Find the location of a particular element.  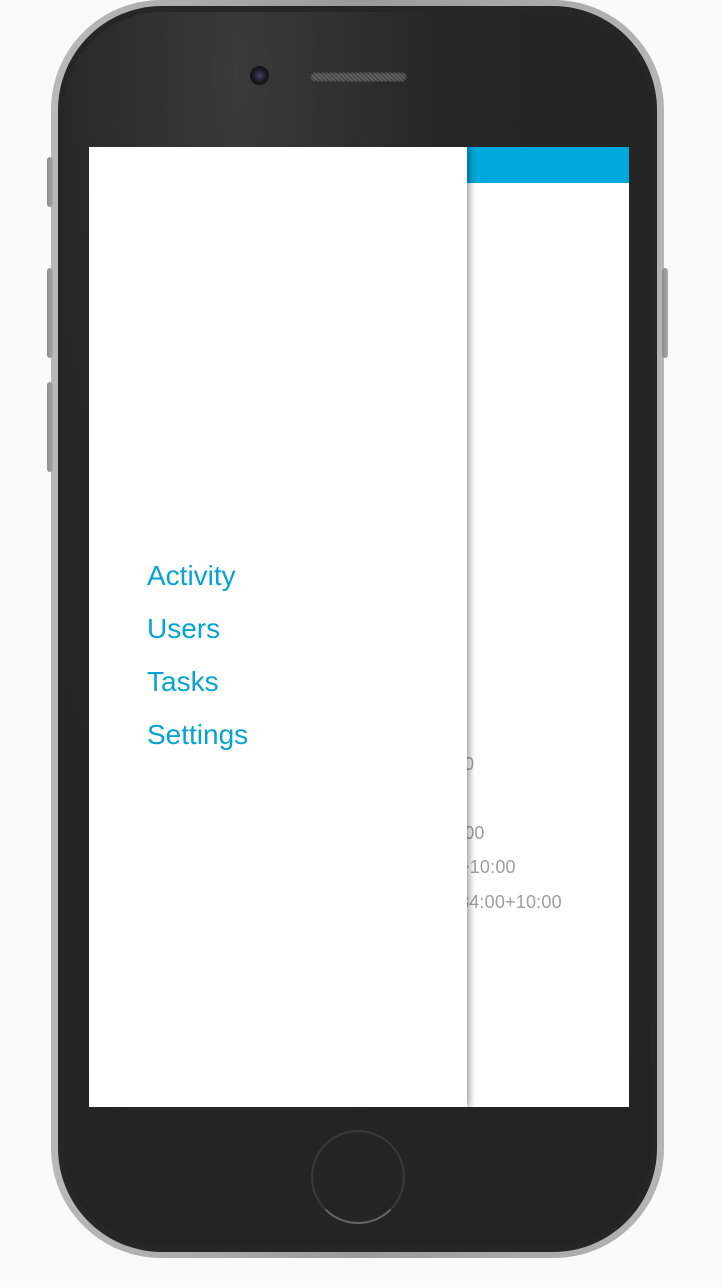

background-line: 34:00+10:00 is located at coordinates (510, 902).